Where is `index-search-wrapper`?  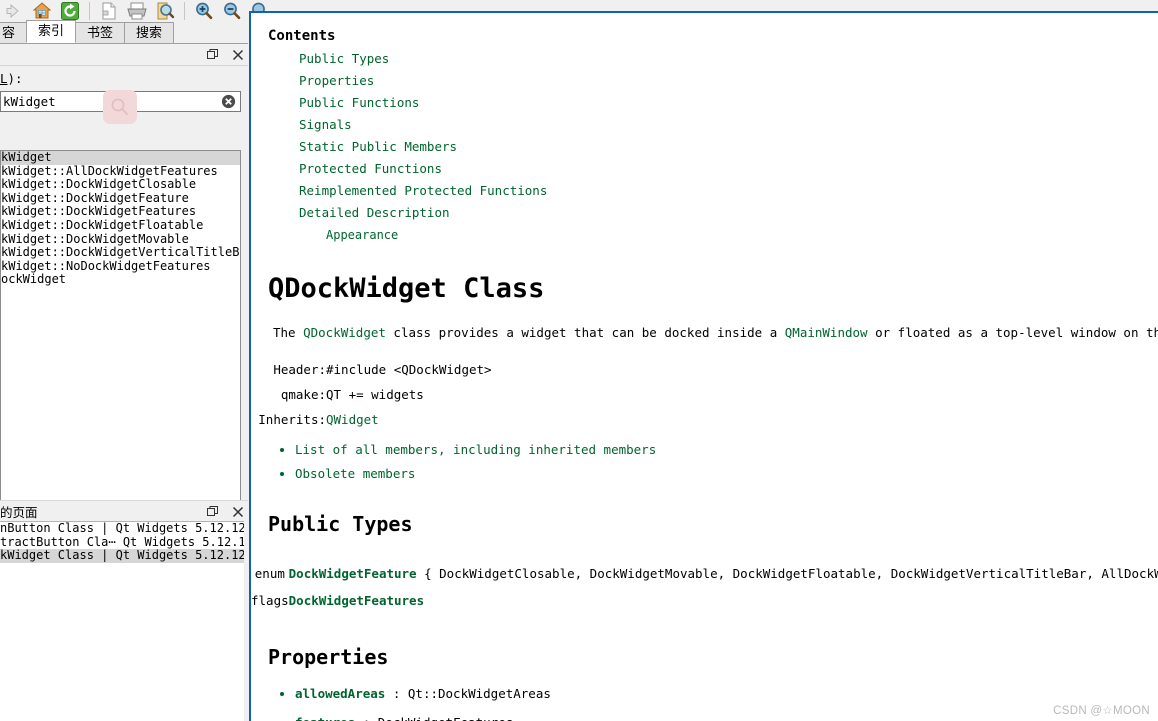 index-search-wrapper is located at coordinates (120, 101).